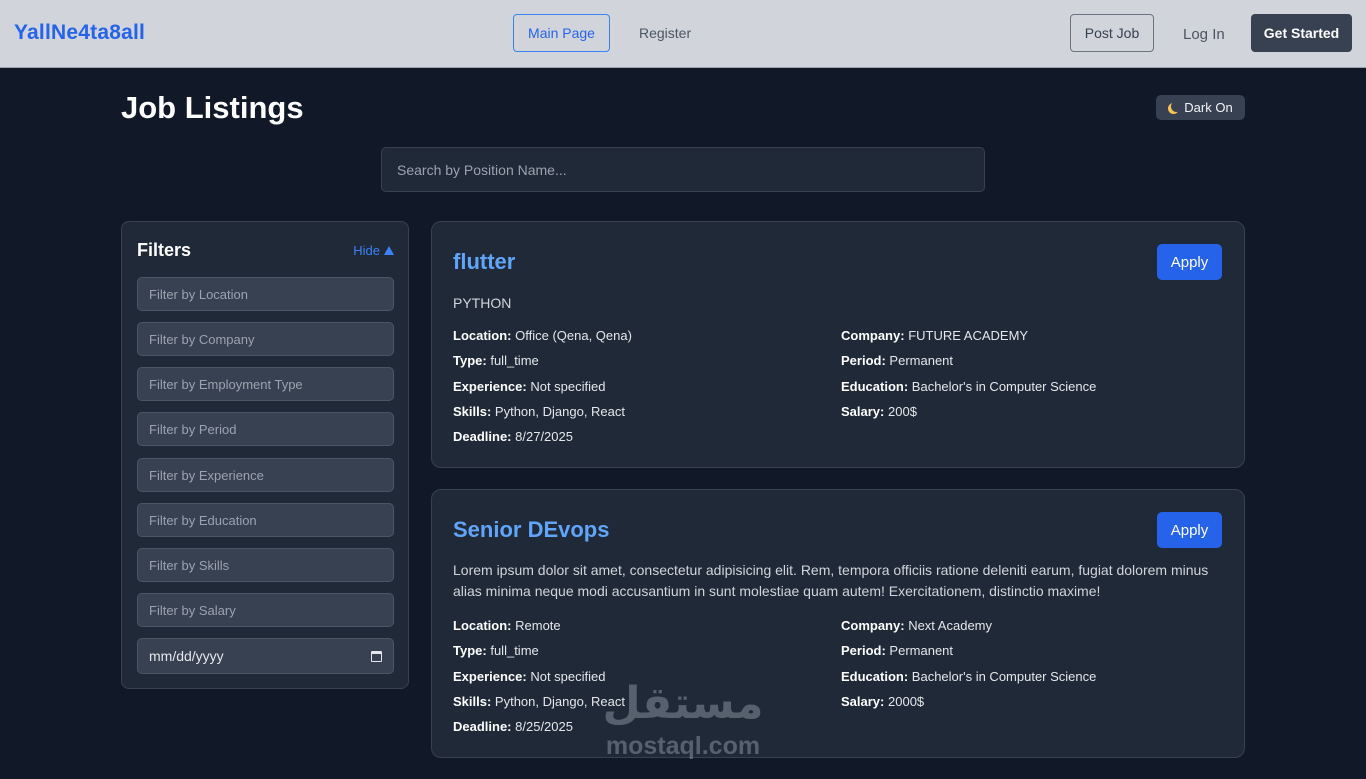 The image size is (1366, 779). What do you see at coordinates (561, 33) in the screenshot?
I see `main-page-link: Main Page` at bounding box center [561, 33].